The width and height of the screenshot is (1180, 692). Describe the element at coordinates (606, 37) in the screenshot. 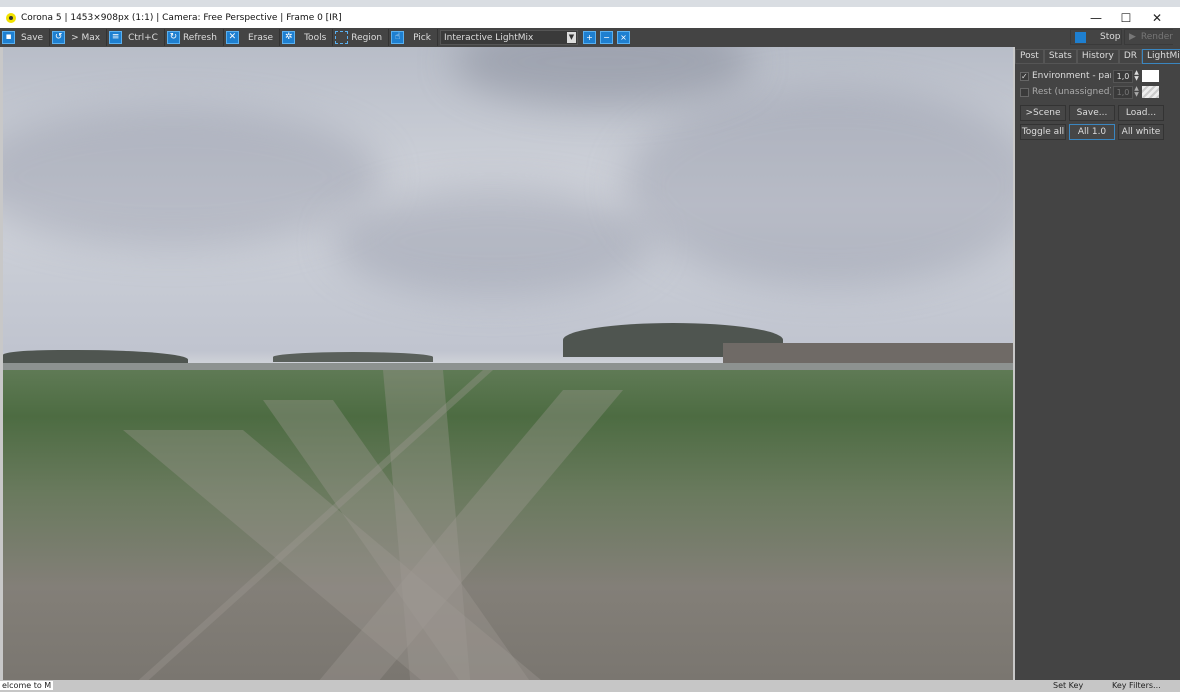

I see `zoom-out-icon: −` at that location.